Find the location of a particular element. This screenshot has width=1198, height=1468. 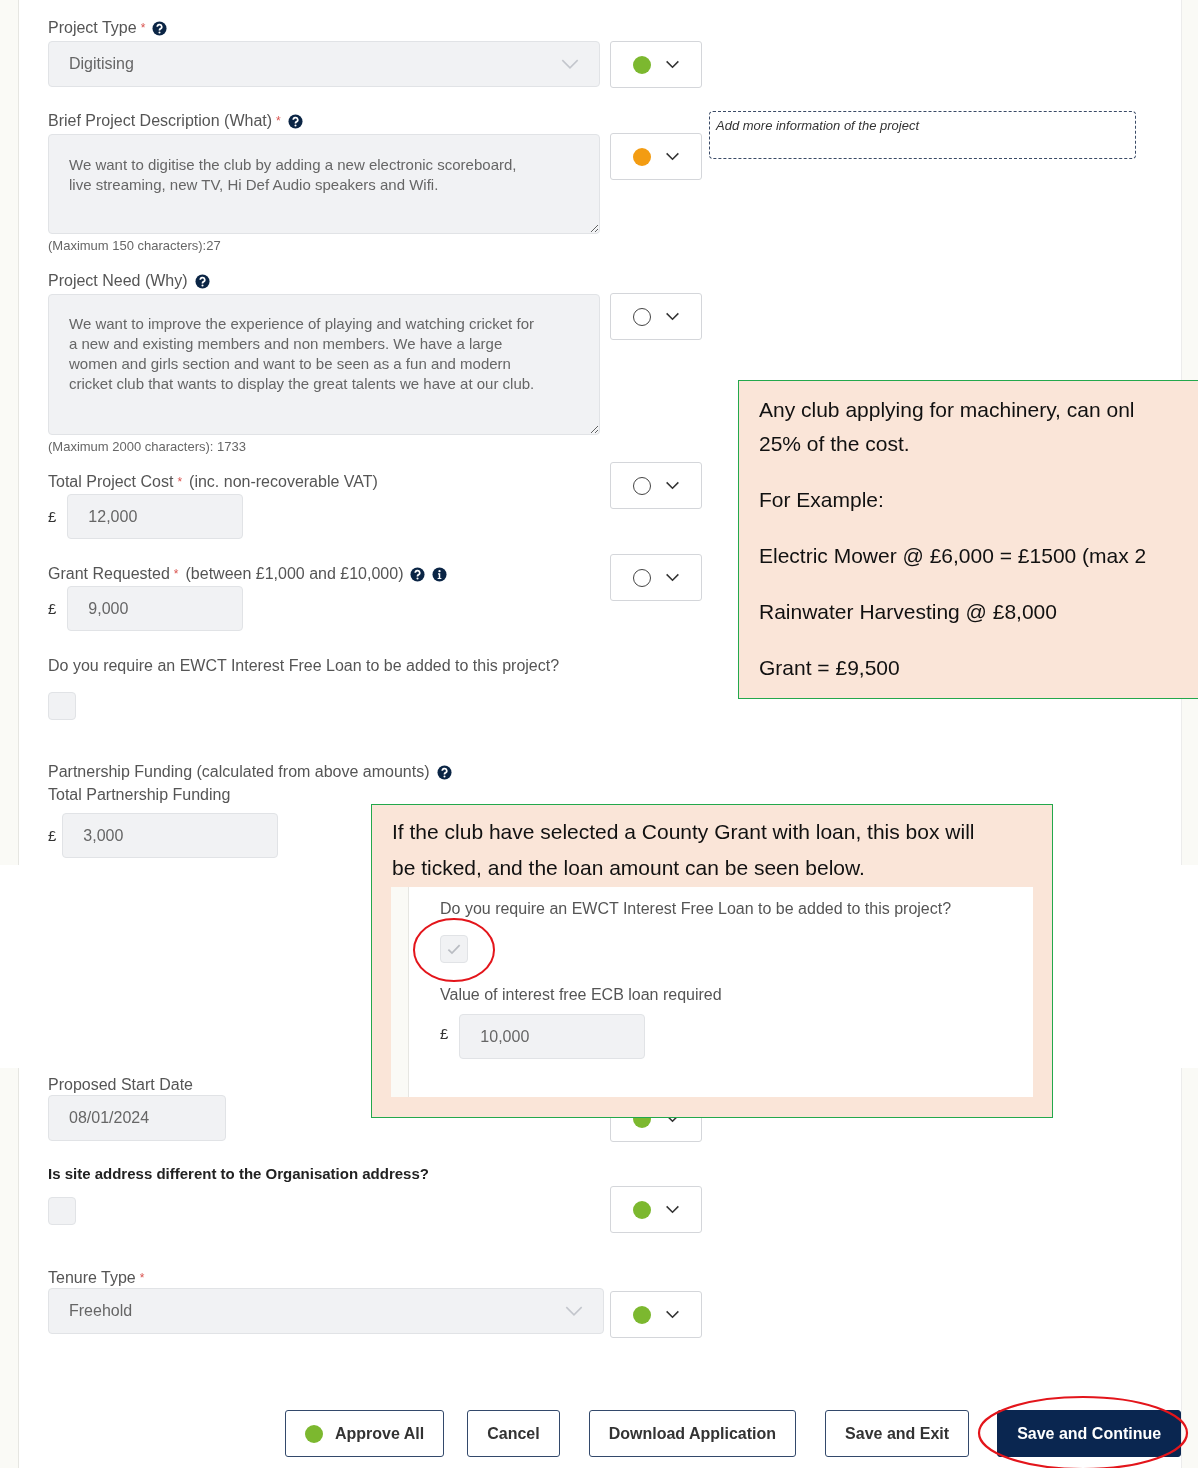

text-area: We want to digitise the club by adding a new electronic scoreboard, live streaming, new TV, Hi Def Audio speakers and Wifi. is located at coordinates (324, 184).